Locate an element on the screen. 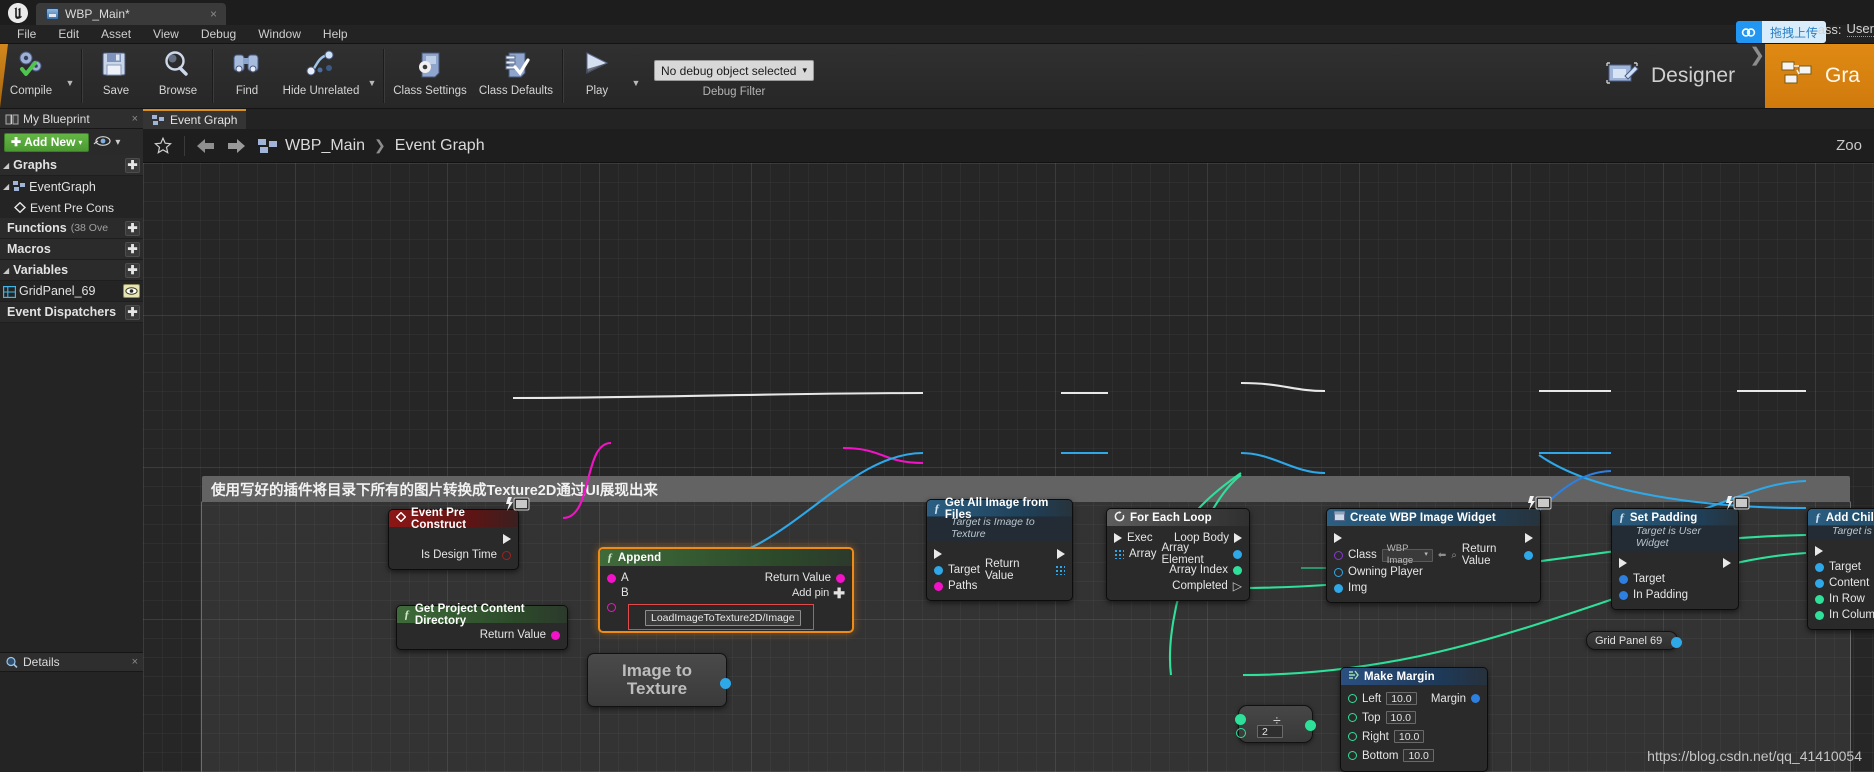  variable-gridpanel-69: GridPanel_69 is located at coordinates (71, 291).